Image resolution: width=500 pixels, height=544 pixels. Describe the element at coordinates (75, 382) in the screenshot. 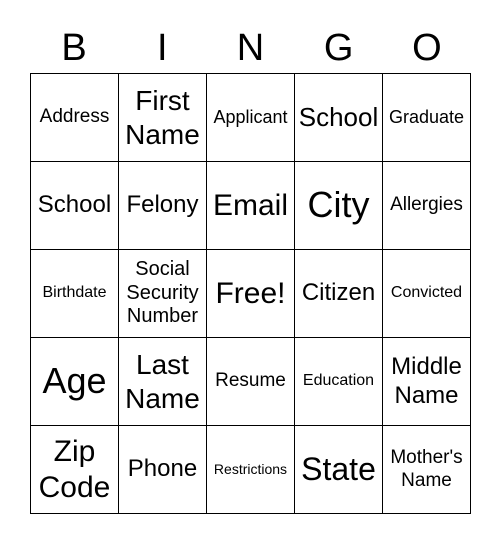

I see `bingo-cell: Age` at that location.